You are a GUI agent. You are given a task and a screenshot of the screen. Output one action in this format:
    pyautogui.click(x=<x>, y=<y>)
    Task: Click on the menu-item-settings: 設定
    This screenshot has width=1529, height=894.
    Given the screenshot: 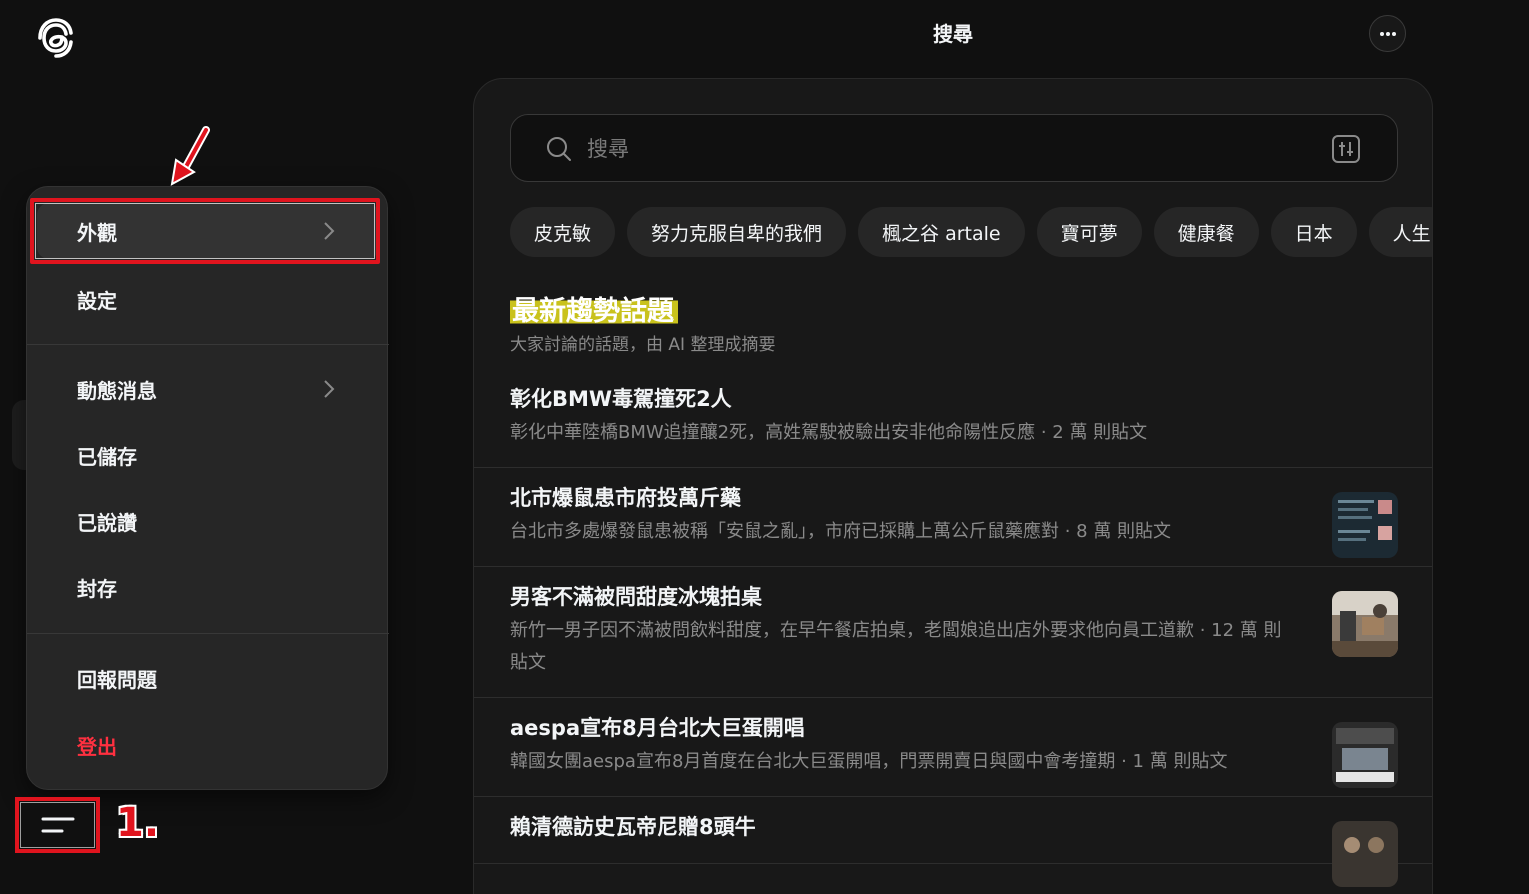 What is the action you would take?
    pyautogui.click(x=208, y=299)
    